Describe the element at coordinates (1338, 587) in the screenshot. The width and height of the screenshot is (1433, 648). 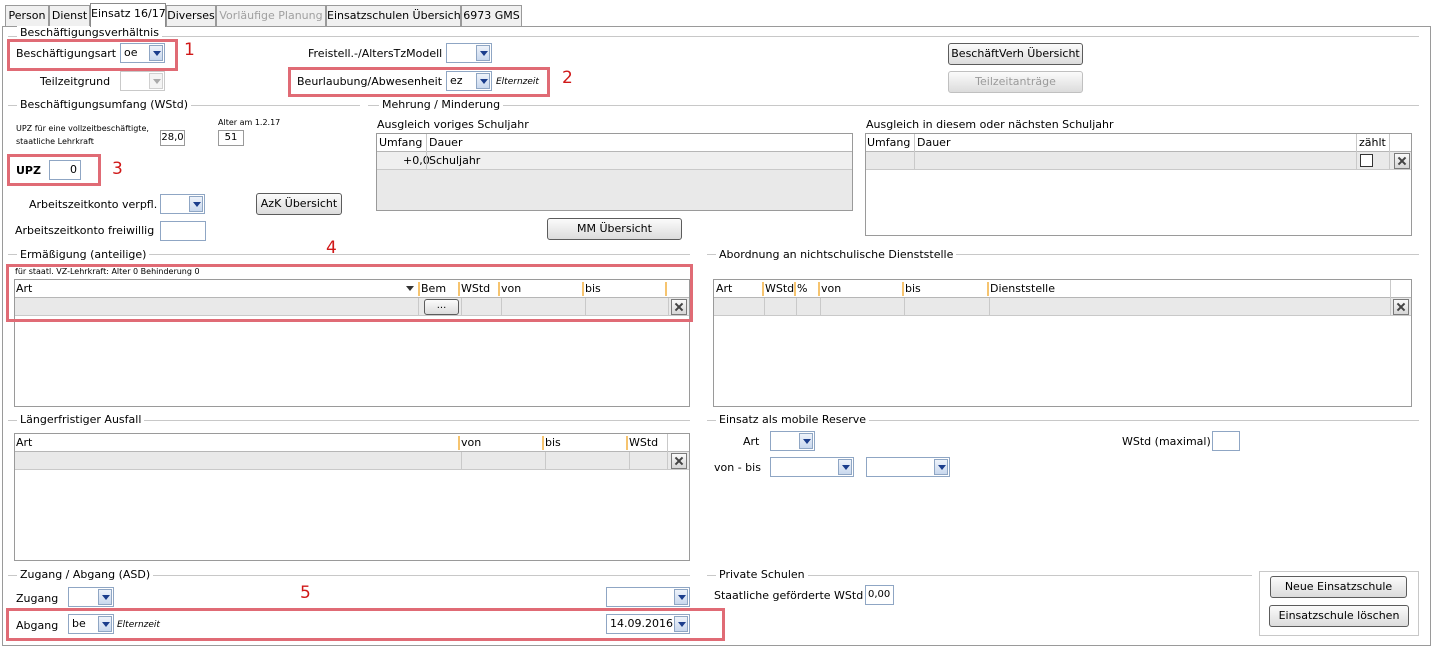
I see `neue-einsatzschule-button: Neue Einsatzschule` at that location.